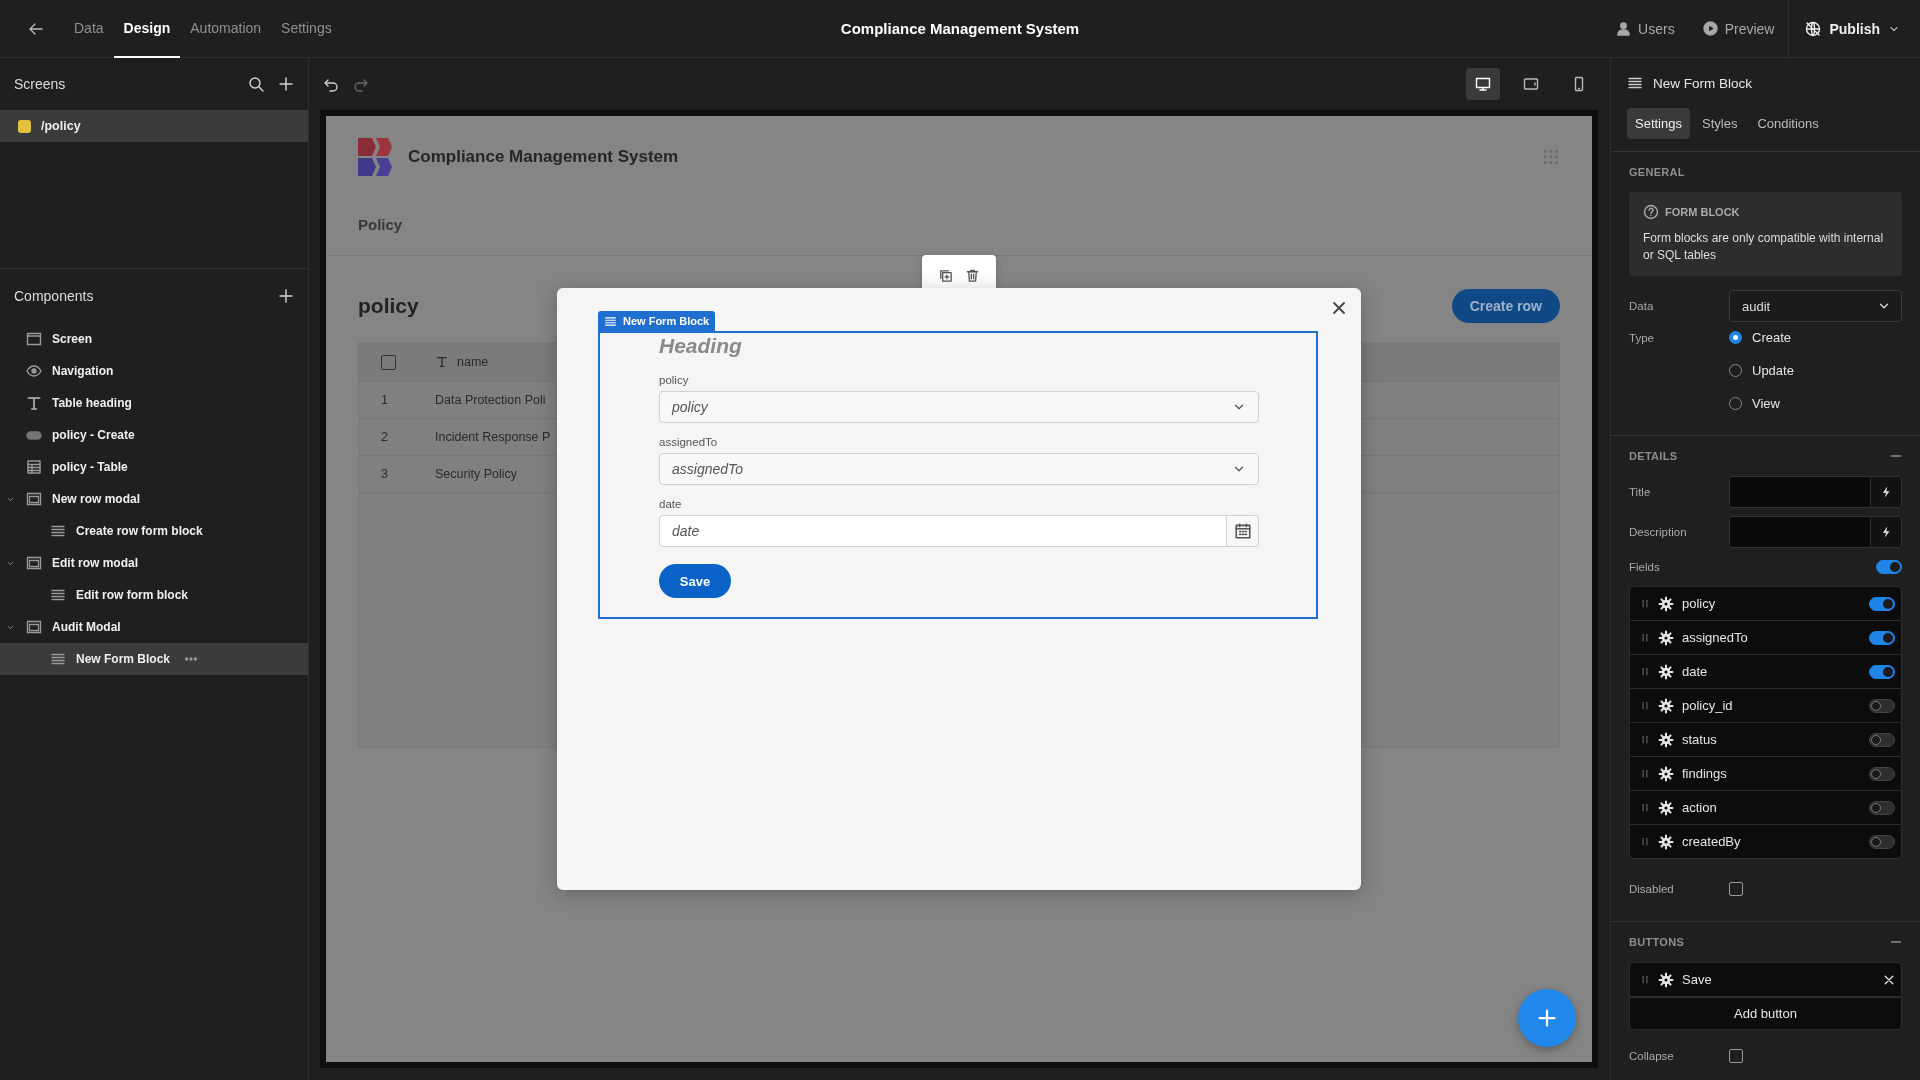 The height and width of the screenshot is (1080, 1920). I want to click on tree-item: policy - Create, so click(154, 435).